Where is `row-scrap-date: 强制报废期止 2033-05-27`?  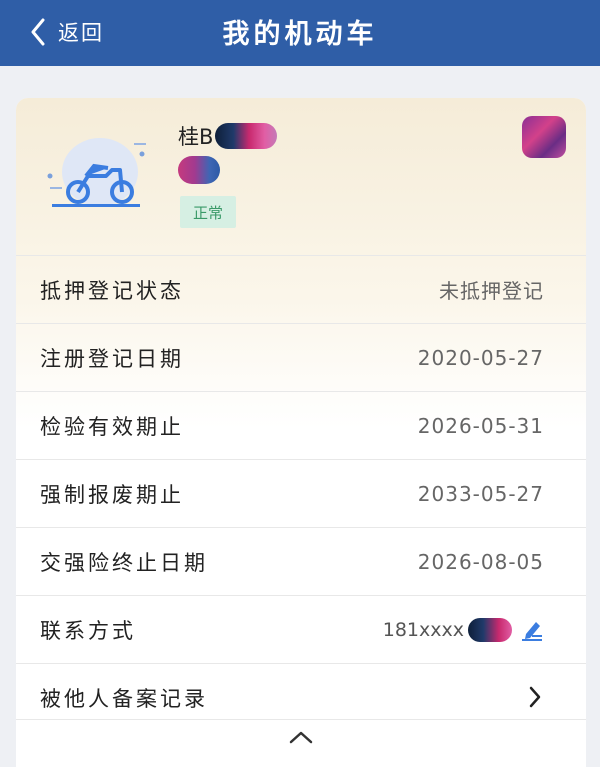
row-scrap-date: 强制报废期止 2033-05-27 is located at coordinates (301, 493).